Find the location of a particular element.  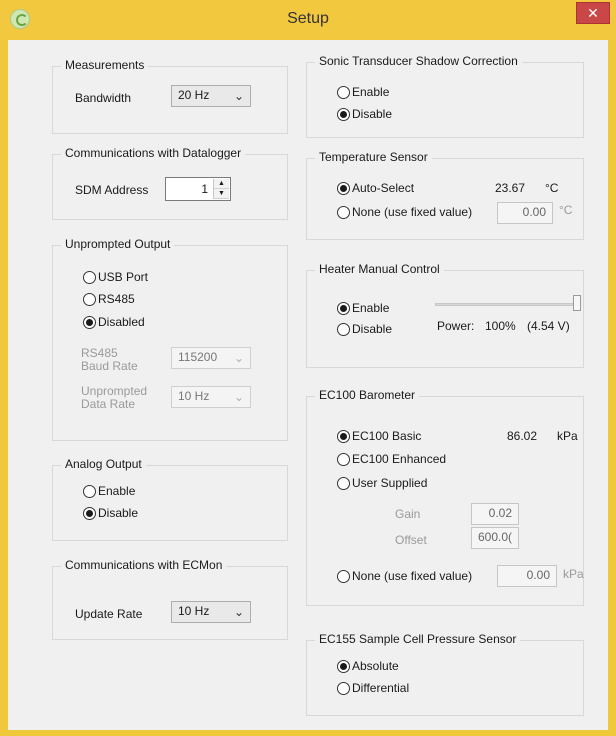

measurements-group: Measurements Bandwidth 20 Hz ⌄ is located at coordinates (170, 96).